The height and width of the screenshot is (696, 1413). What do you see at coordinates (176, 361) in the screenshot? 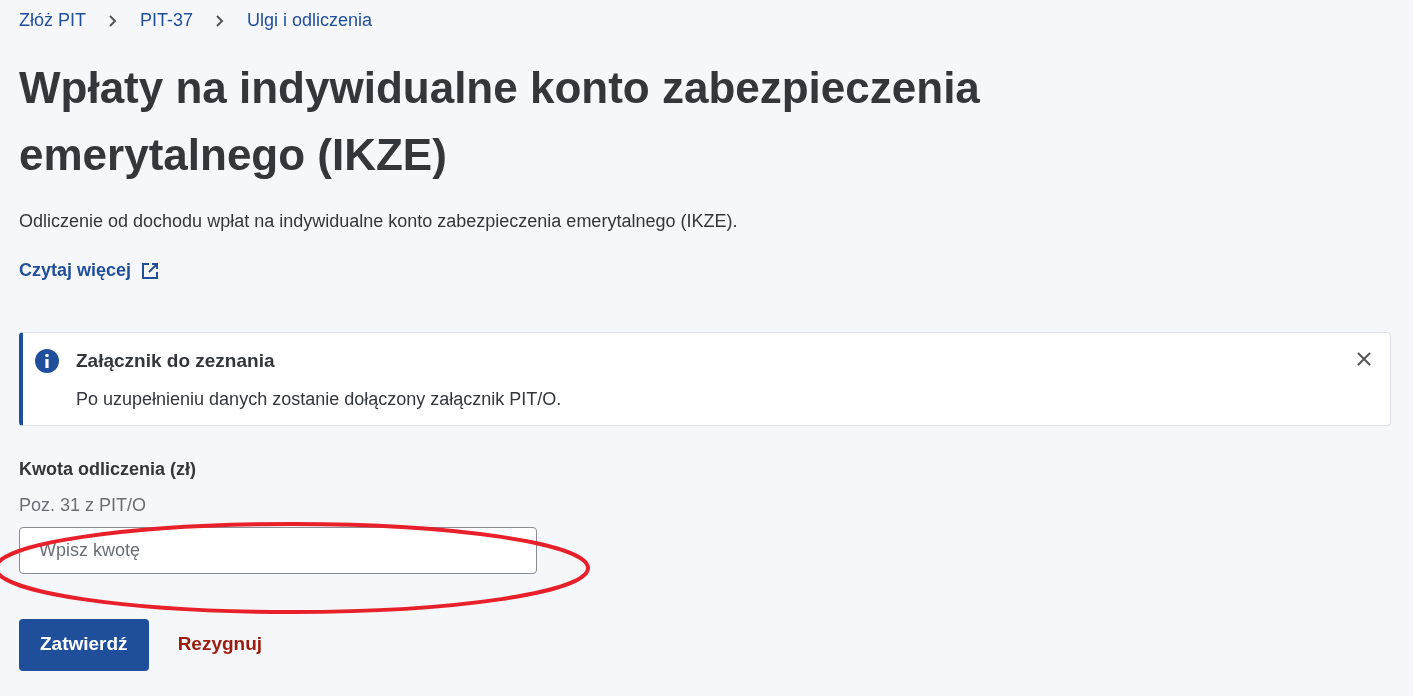
I see `alert-title: Załącznik do zeznania` at bounding box center [176, 361].